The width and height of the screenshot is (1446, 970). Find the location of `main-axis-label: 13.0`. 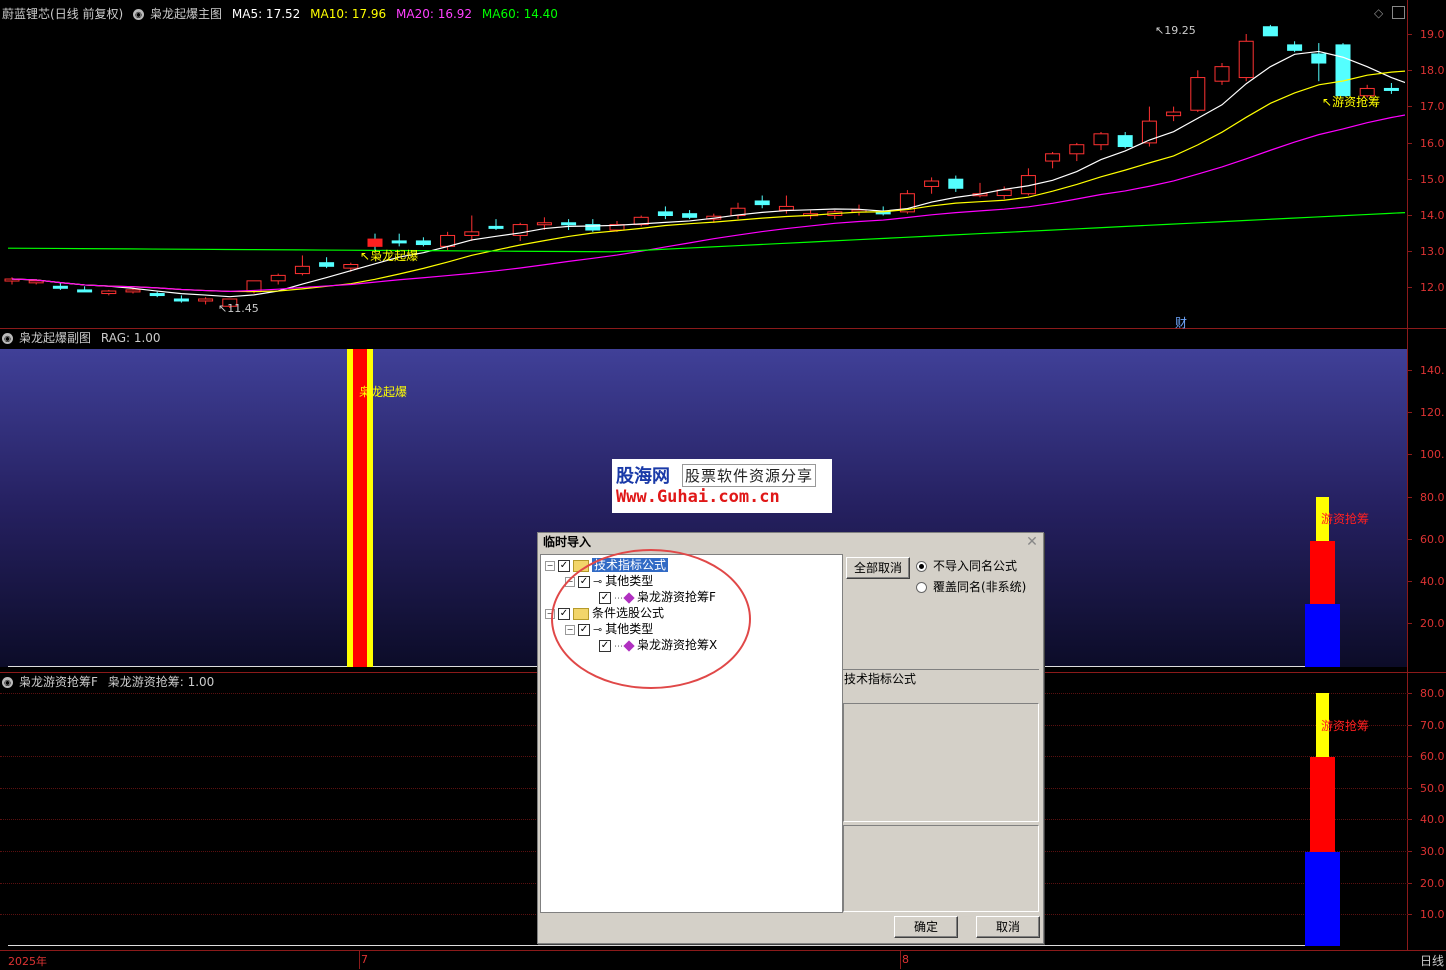

main-axis-label: 13.0 is located at coordinates (1432, 251).